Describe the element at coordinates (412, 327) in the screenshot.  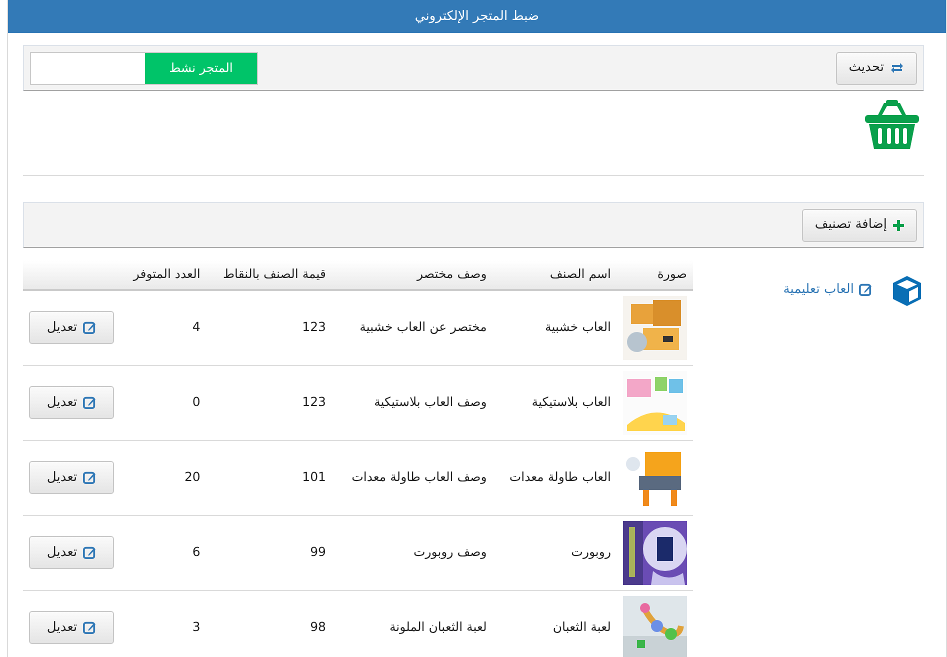
I see `item-description: مختصر عن العاب خشبية` at that location.